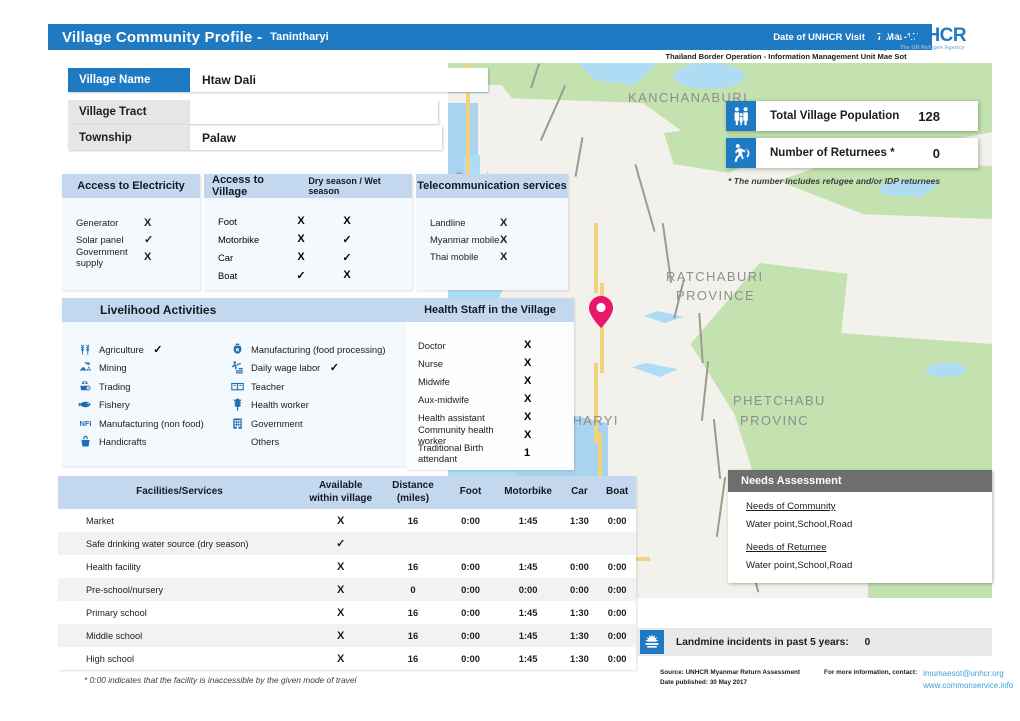 The width and height of the screenshot is (1020, 721). Describe the element at coordinates (741, 153) in the screenshot. I see `returnee-icon` at that location.